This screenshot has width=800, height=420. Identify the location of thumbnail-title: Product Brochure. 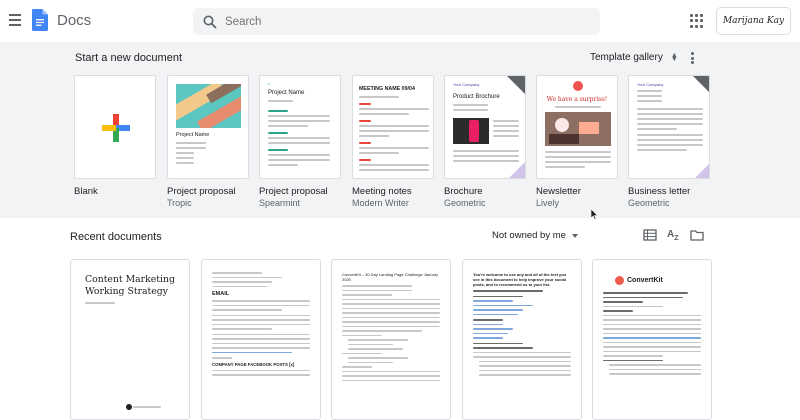
(476, 97).